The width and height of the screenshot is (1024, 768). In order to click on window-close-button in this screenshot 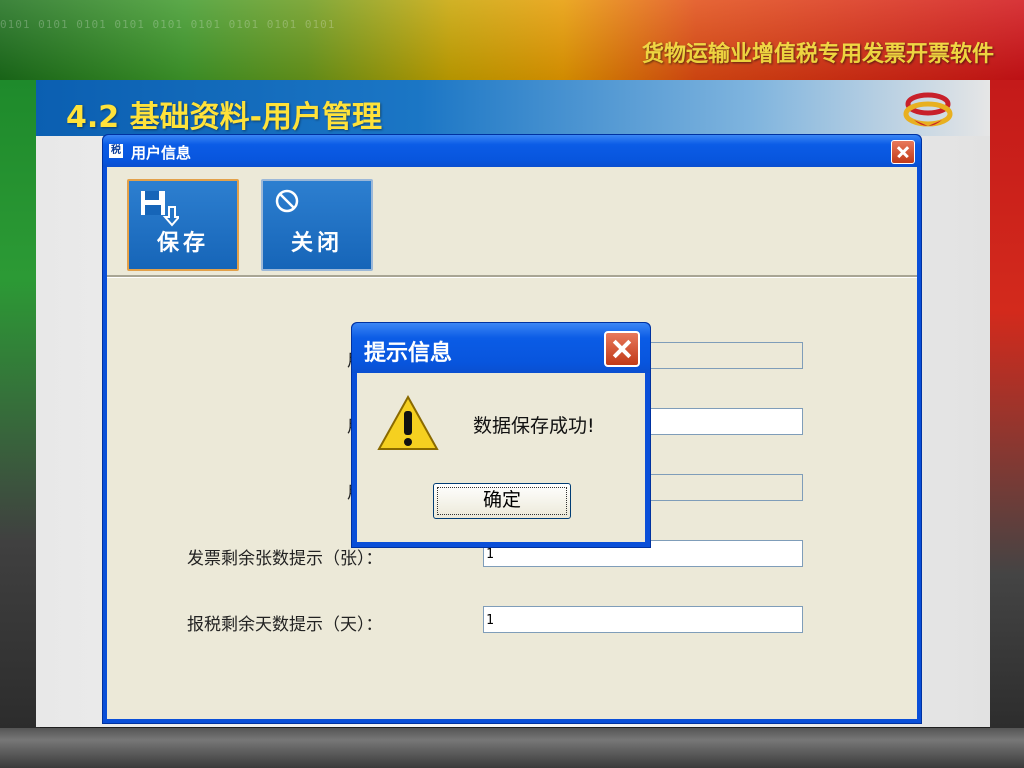, I will do `click(903, 152)`.